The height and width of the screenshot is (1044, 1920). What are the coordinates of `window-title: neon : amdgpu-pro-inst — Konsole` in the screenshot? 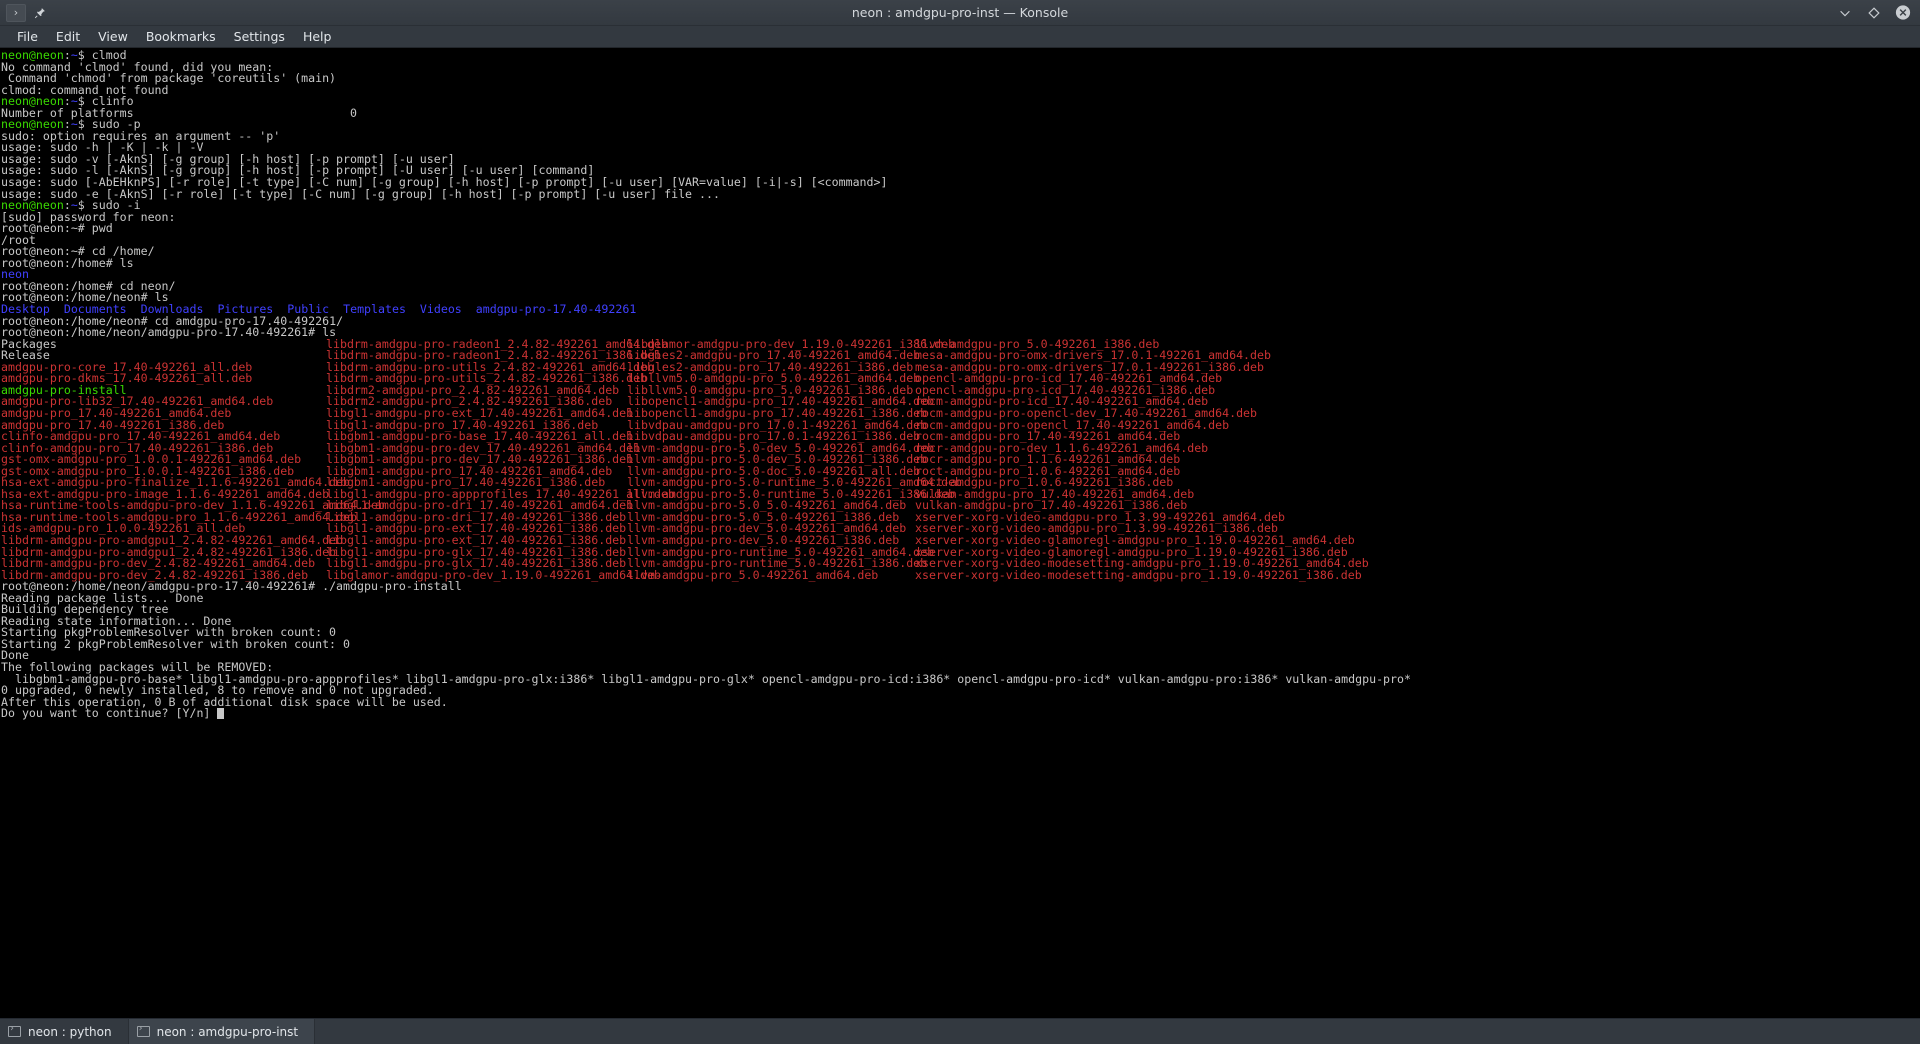 It's located at (960, 12).